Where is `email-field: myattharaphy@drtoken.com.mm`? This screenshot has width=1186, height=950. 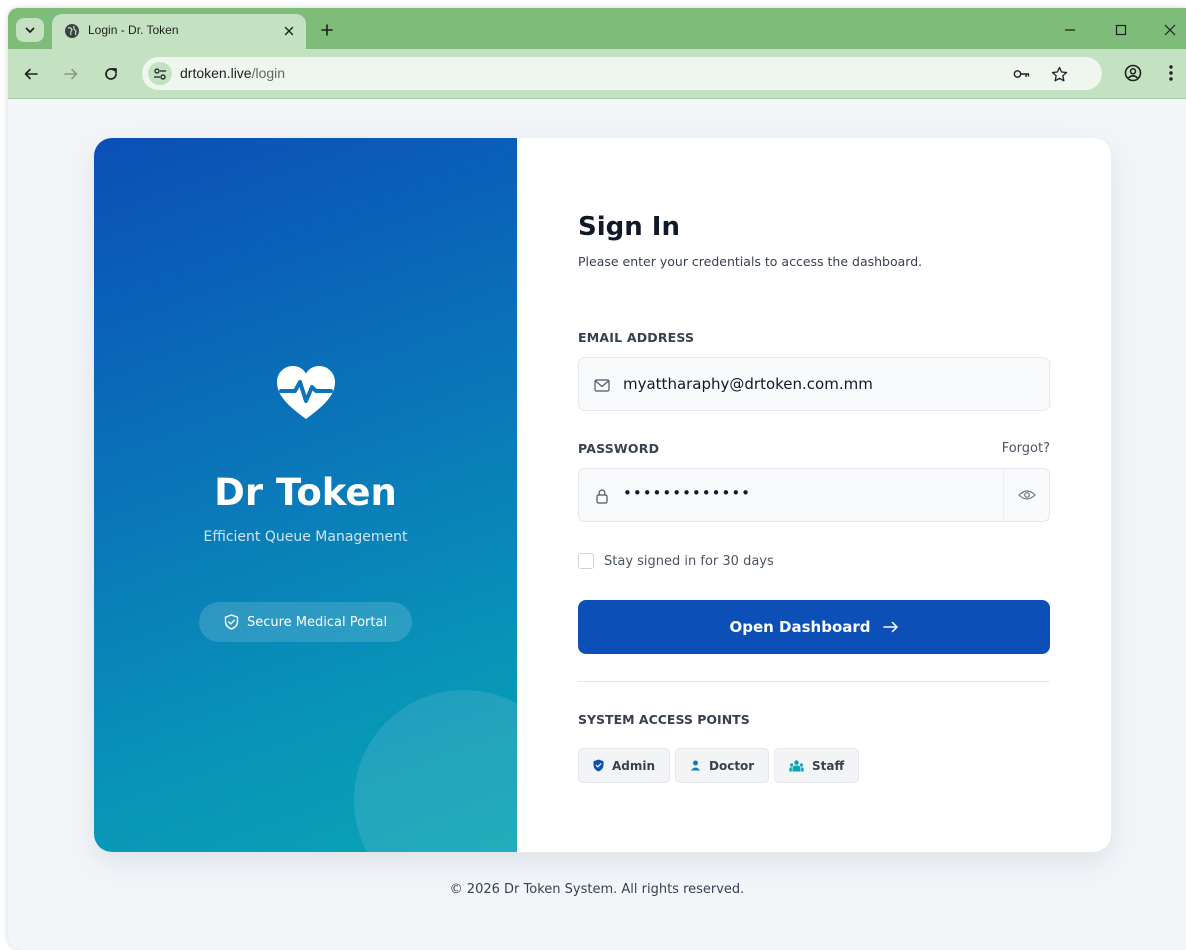
email-field: myattharaphy@drtoken.com.mm is located at coordinates (814, 384).